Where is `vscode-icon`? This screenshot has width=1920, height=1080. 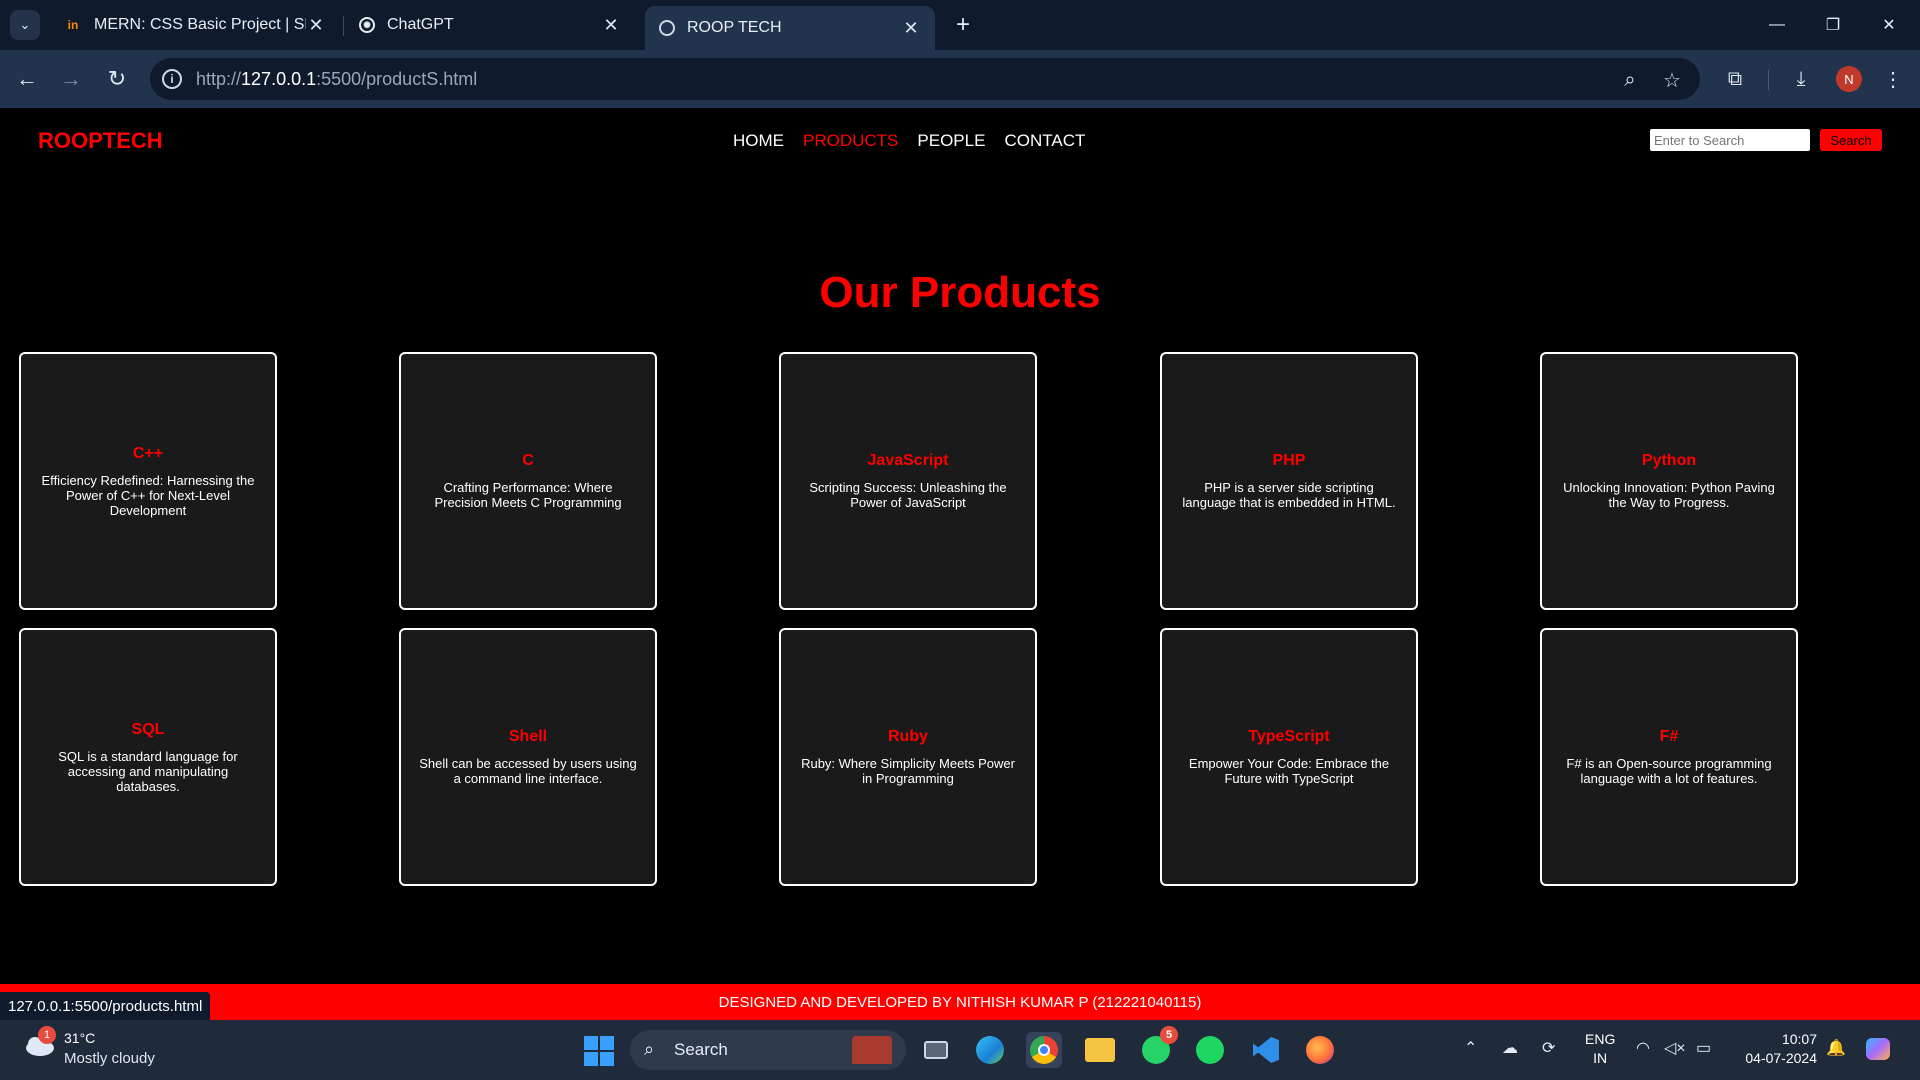 vscode-icon is located at coordinates (1266, 1050).